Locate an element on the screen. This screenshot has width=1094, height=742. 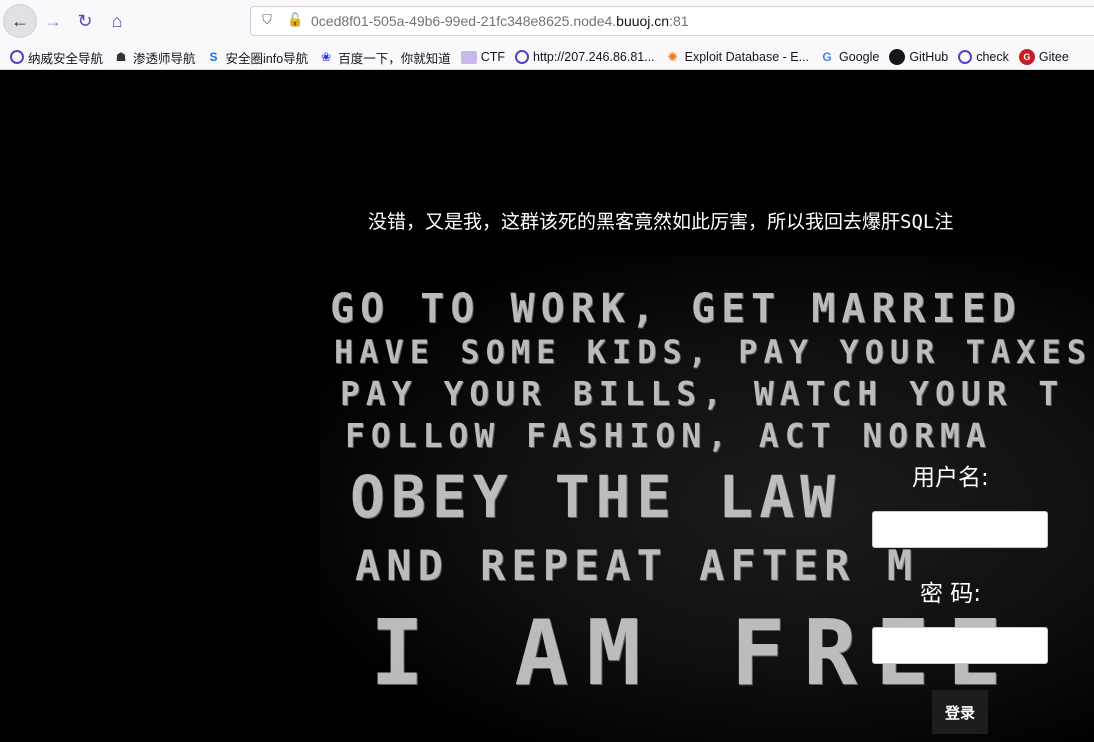
forward-arrow-icon: → is located at coordinates (53, 20).